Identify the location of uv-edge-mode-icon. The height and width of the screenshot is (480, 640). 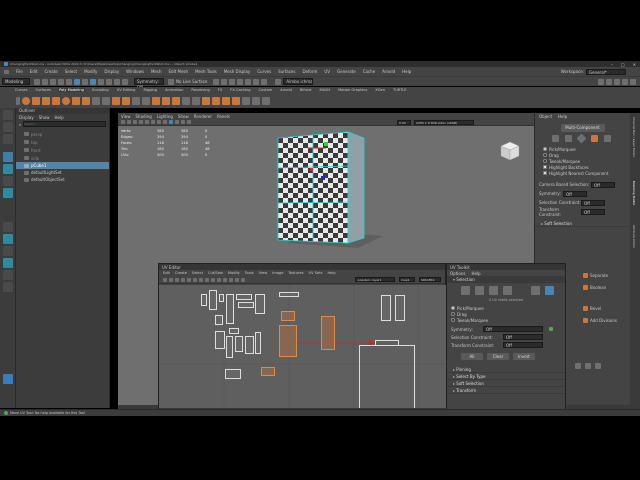
(479, 290).